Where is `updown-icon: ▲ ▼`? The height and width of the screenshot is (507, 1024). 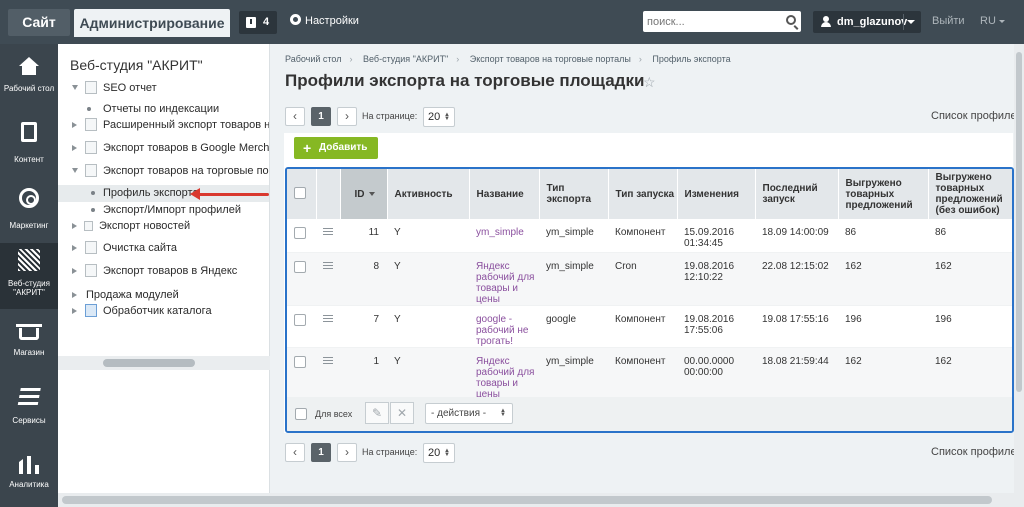 updown-icon: ▲ ▼ is located at coordinates (447, 117).